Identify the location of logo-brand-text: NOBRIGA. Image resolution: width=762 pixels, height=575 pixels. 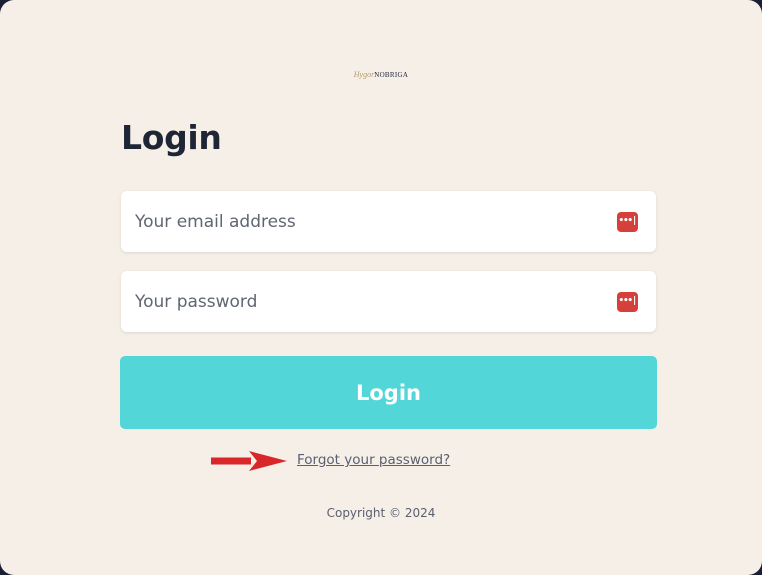
(391, 75).